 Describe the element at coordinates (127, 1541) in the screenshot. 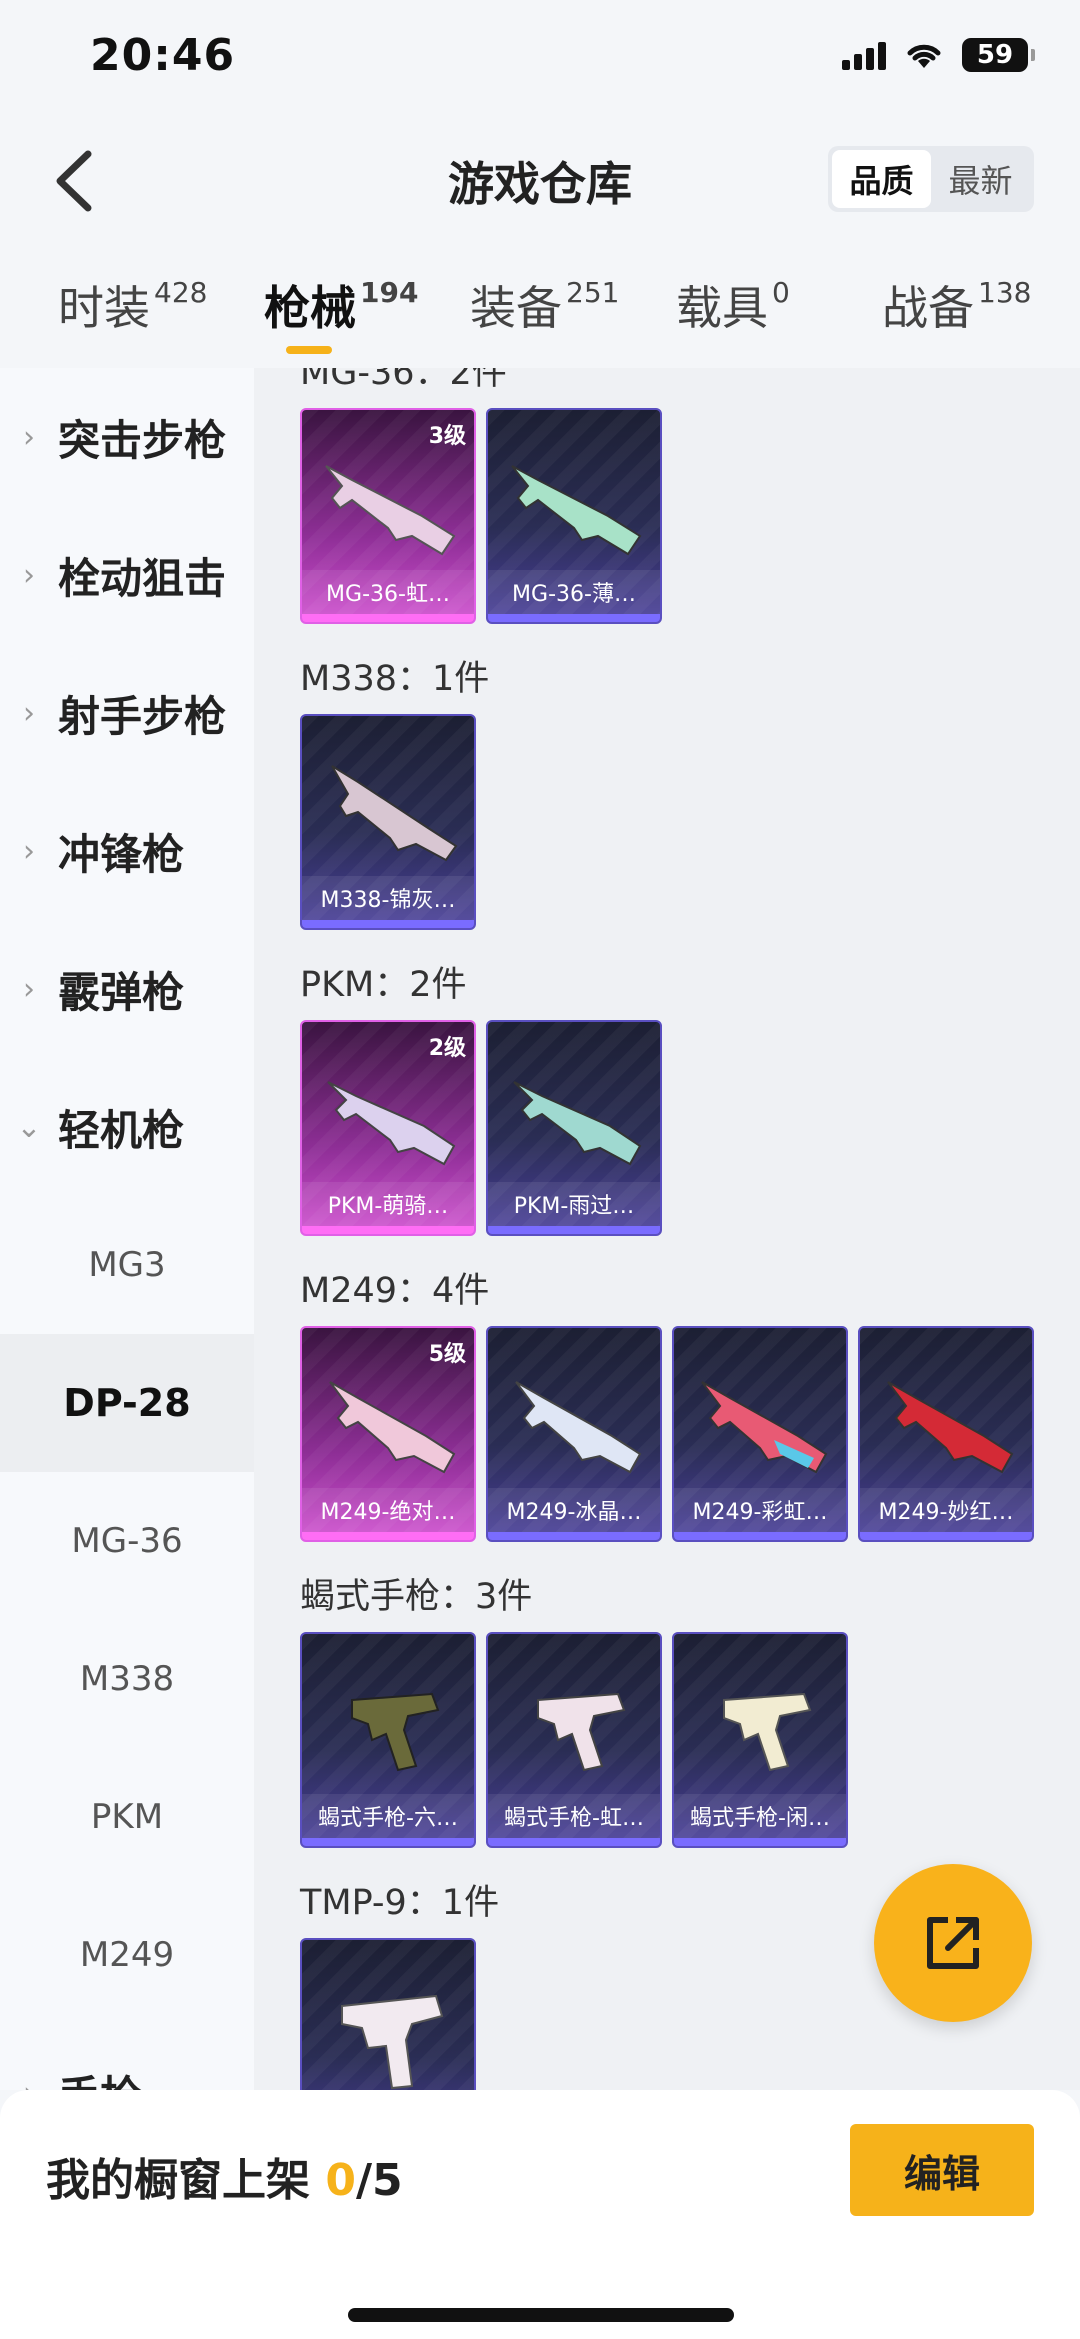

I see `sidebar-subitem-mg36: MG-36` at that location.